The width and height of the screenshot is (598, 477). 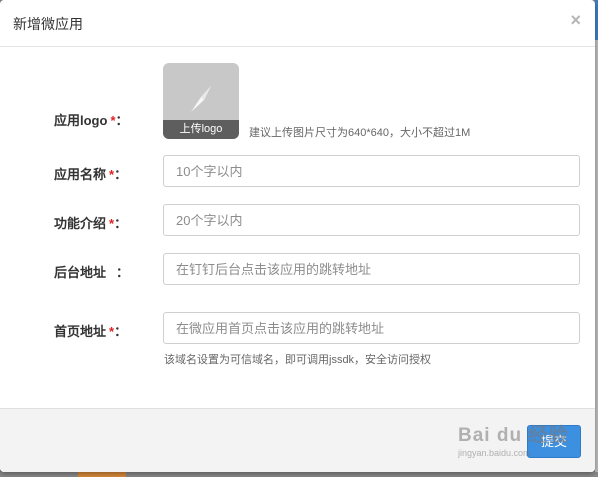 I want to click on logo-label-group: 应用logo *：, so click(x=94, y=119).